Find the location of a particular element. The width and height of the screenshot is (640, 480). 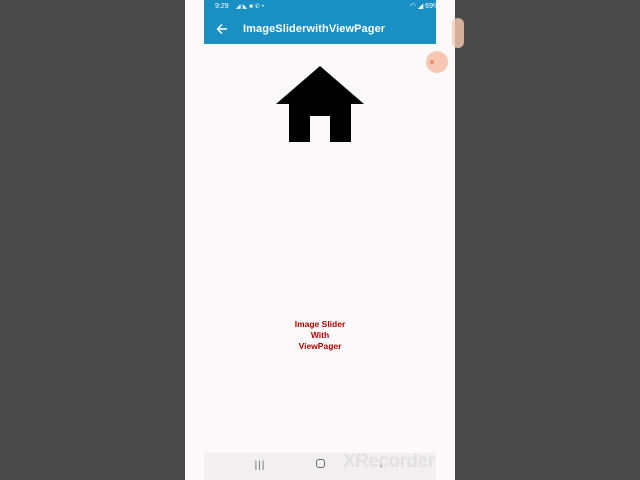

caption-line-1: Image Slider is located at coordinates (320, 324).